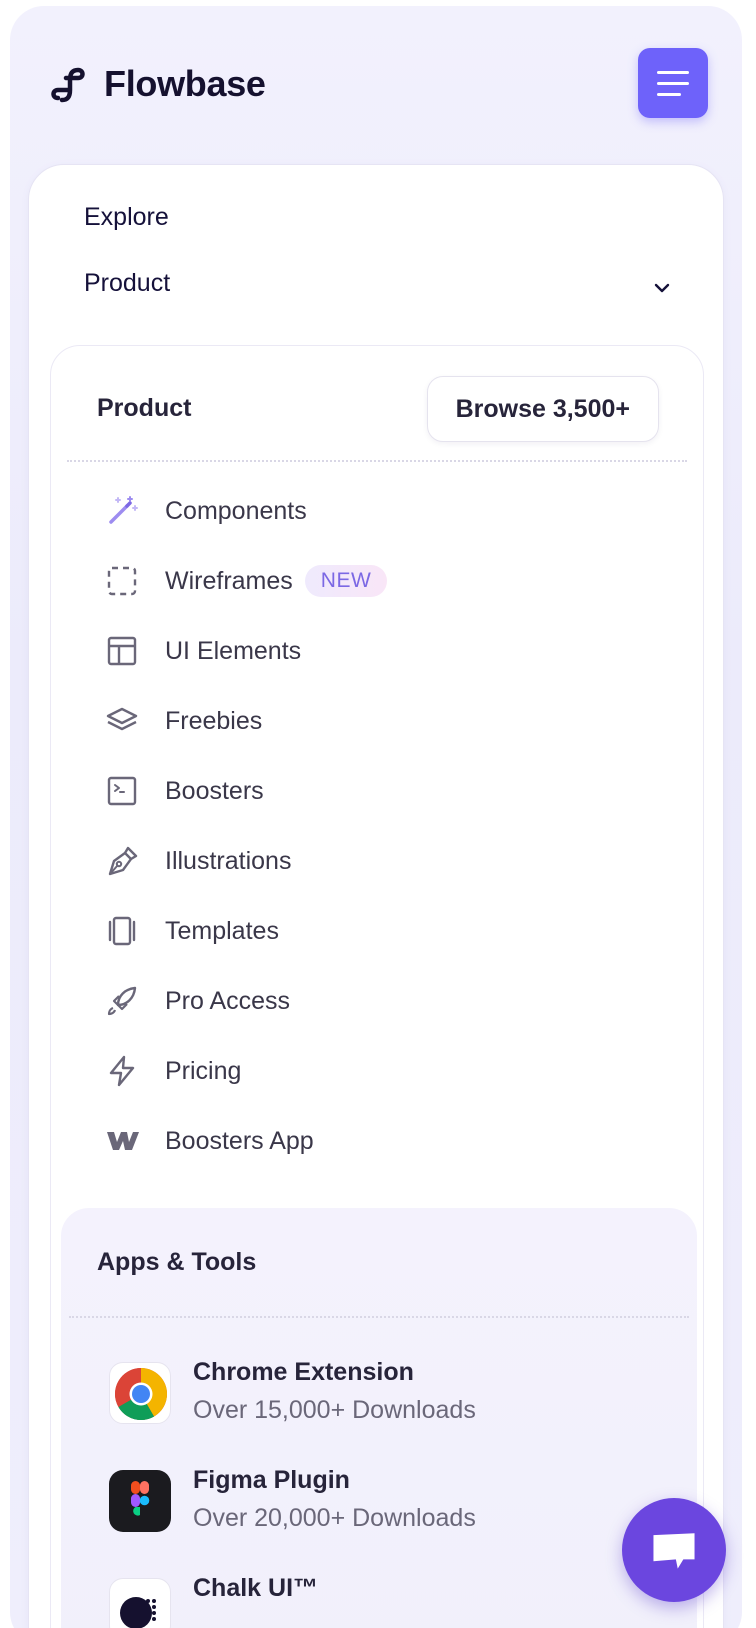 The image size is (756, 1628). I want to click on product-item-label: Components, so click(236, 510).